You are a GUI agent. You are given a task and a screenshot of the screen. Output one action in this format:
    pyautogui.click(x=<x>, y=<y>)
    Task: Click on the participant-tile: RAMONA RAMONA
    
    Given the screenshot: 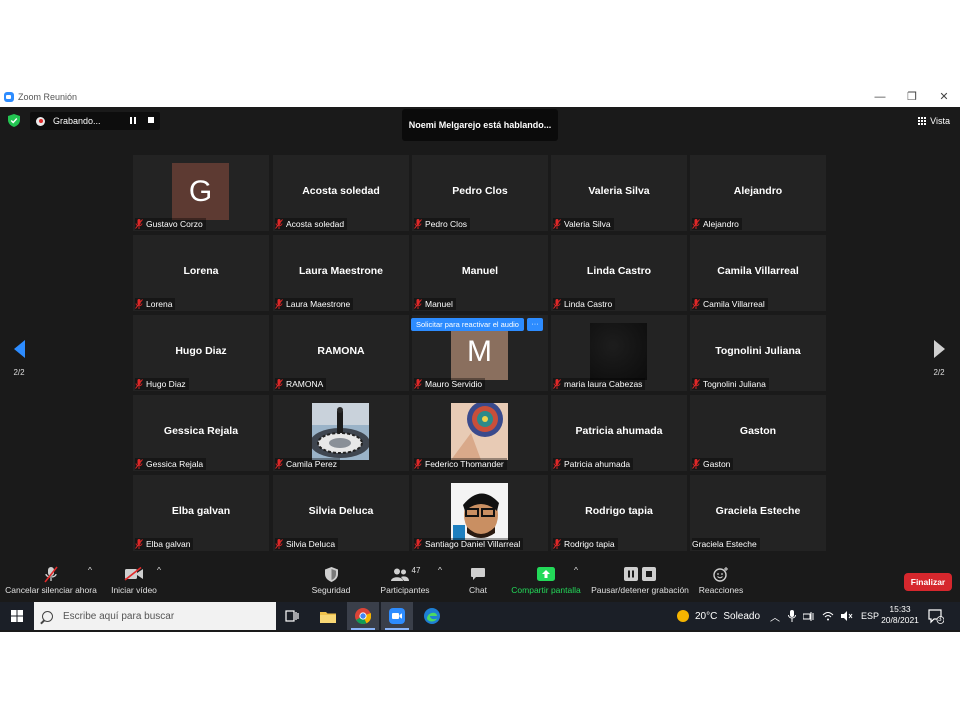 What is the action you would take?
    pyautogui.click(x=341, y=353)
    